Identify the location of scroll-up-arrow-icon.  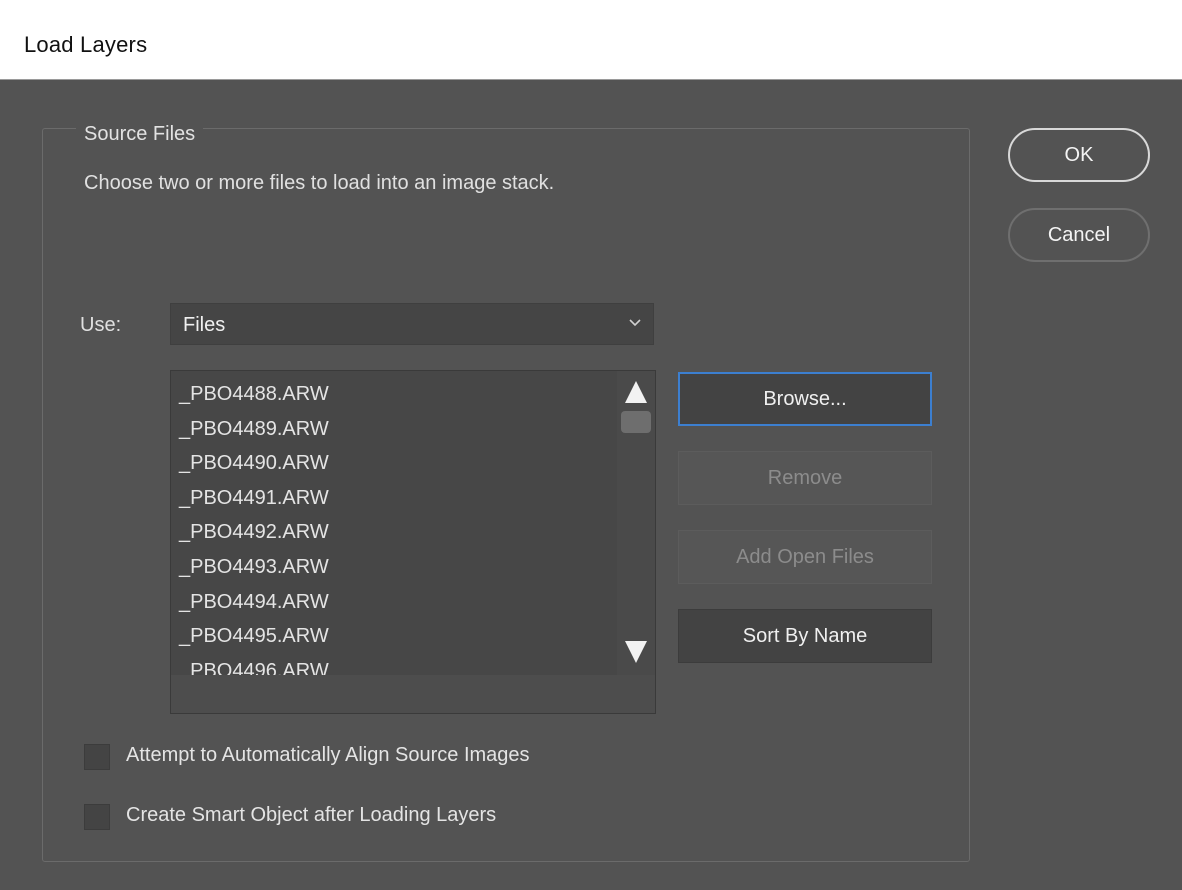
(636, 392).